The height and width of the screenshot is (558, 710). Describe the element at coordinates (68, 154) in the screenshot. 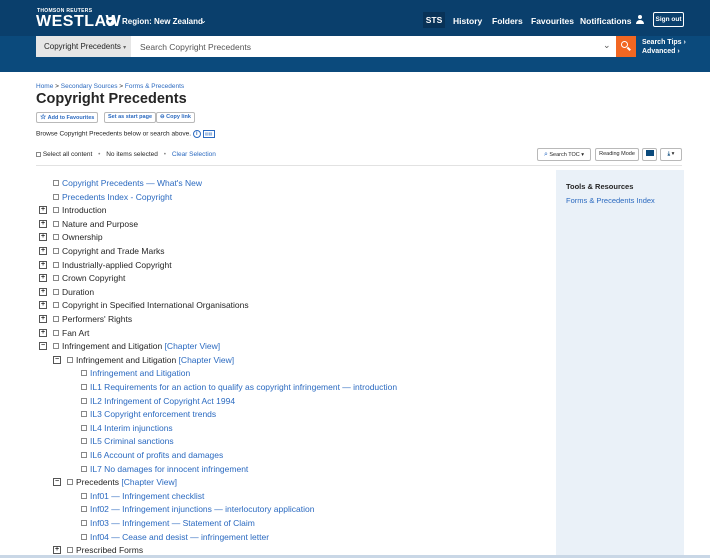

I see `select-all-label: Select all content` at that location.